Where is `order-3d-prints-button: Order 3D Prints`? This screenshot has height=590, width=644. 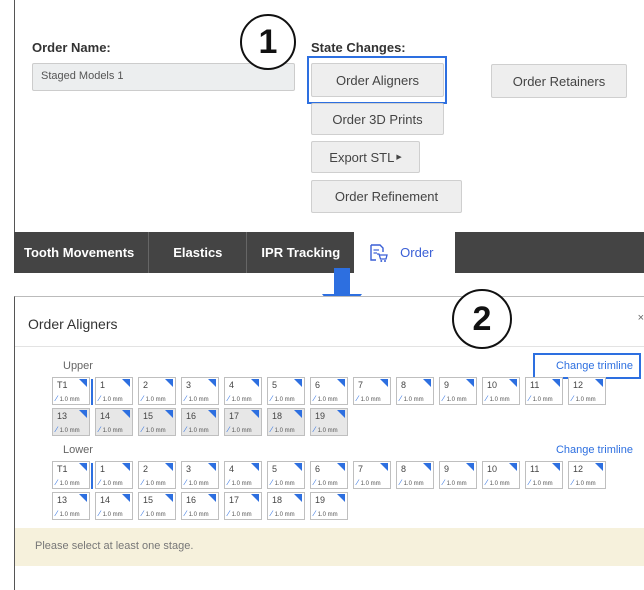
order-3d-prints-button: Order 3D Prints is located at coordinates (377, 119).